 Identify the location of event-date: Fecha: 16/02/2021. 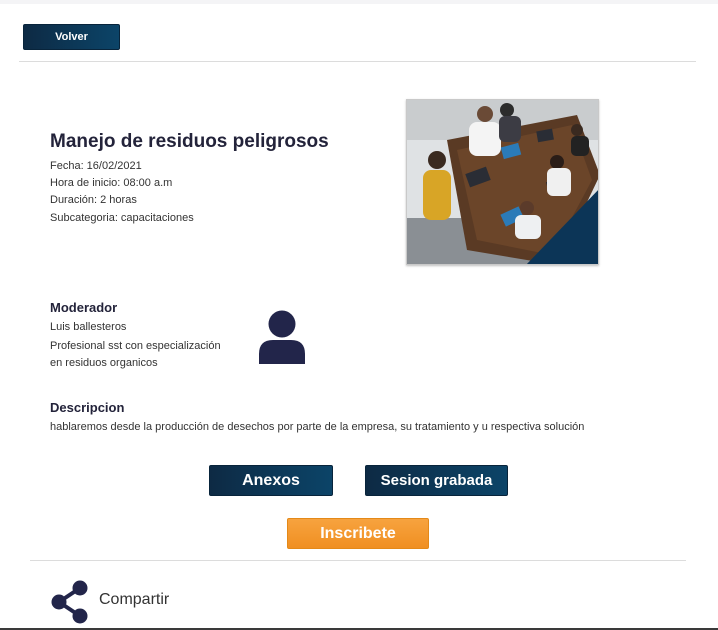
(96, 166).